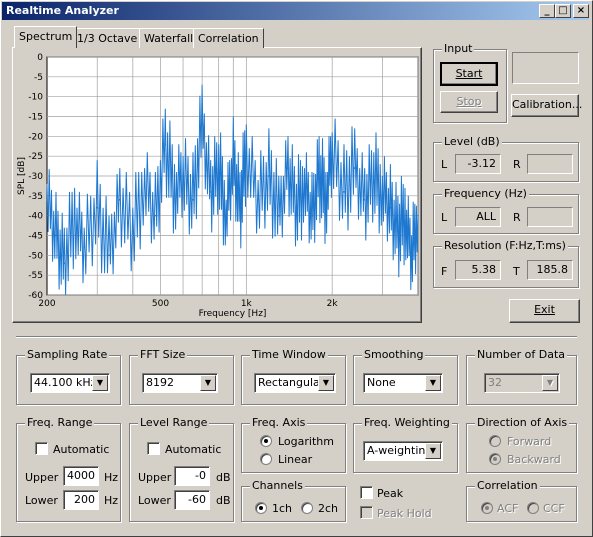 The height and width of the screenshot is (537, 593). Describe the element at coordinates (153, 448) in the screenshot. I see `level-range-auto-checkbox` at that location.